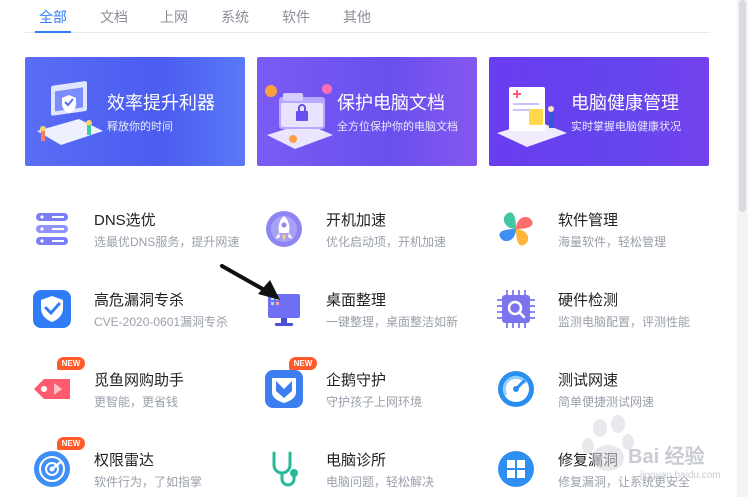 This screenshot has height=497, width=748. Describe the element at coordinates (516, 389) in the screenshot. I see `speedometer-icon` at that location.